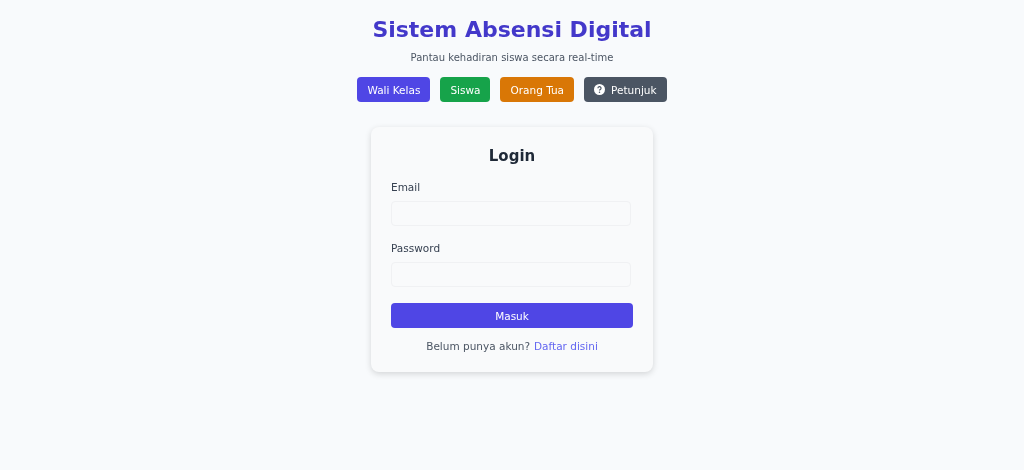 This screenshot has width=1024, height=470. What do you see at coordinates (566, 346) in the screenshot?
I see `signup-link: Daftar disini` at bounding box center [566, 346].